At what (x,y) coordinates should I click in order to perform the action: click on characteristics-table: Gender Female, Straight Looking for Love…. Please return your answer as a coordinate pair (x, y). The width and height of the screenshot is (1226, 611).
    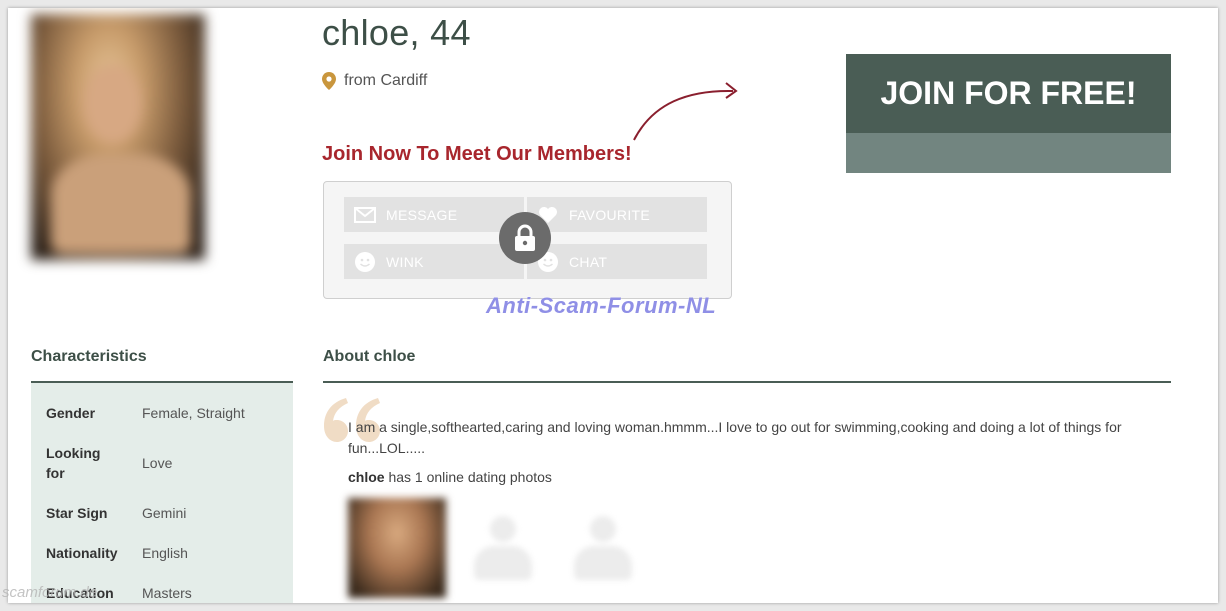
    Looking at the image, I should click on (162, 493).